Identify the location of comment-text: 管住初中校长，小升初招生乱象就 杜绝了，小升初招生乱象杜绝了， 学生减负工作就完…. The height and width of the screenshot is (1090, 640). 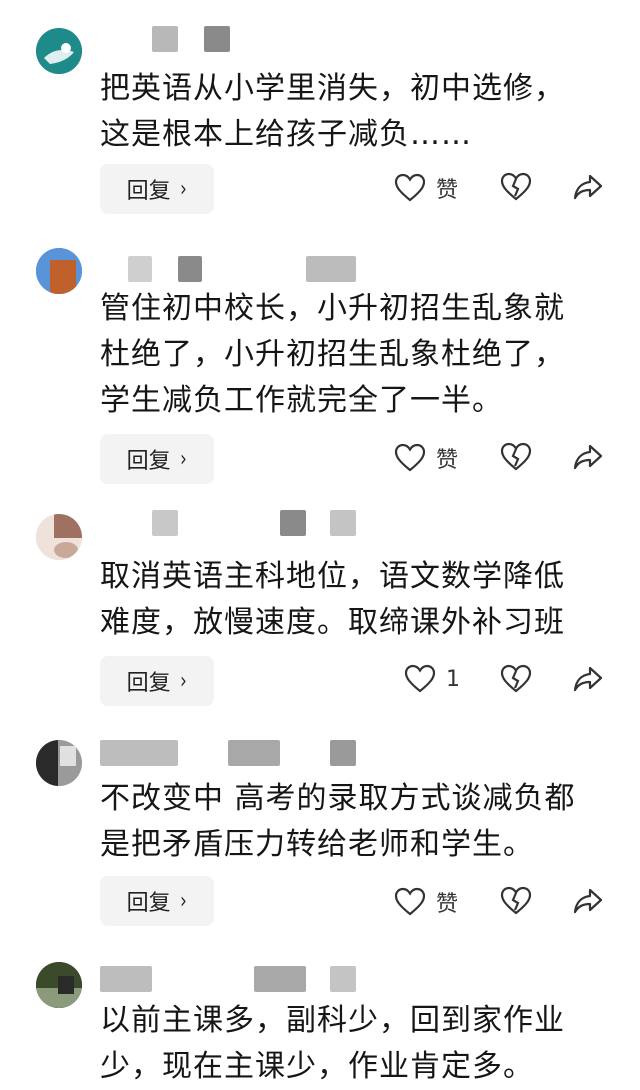
(332, 354).